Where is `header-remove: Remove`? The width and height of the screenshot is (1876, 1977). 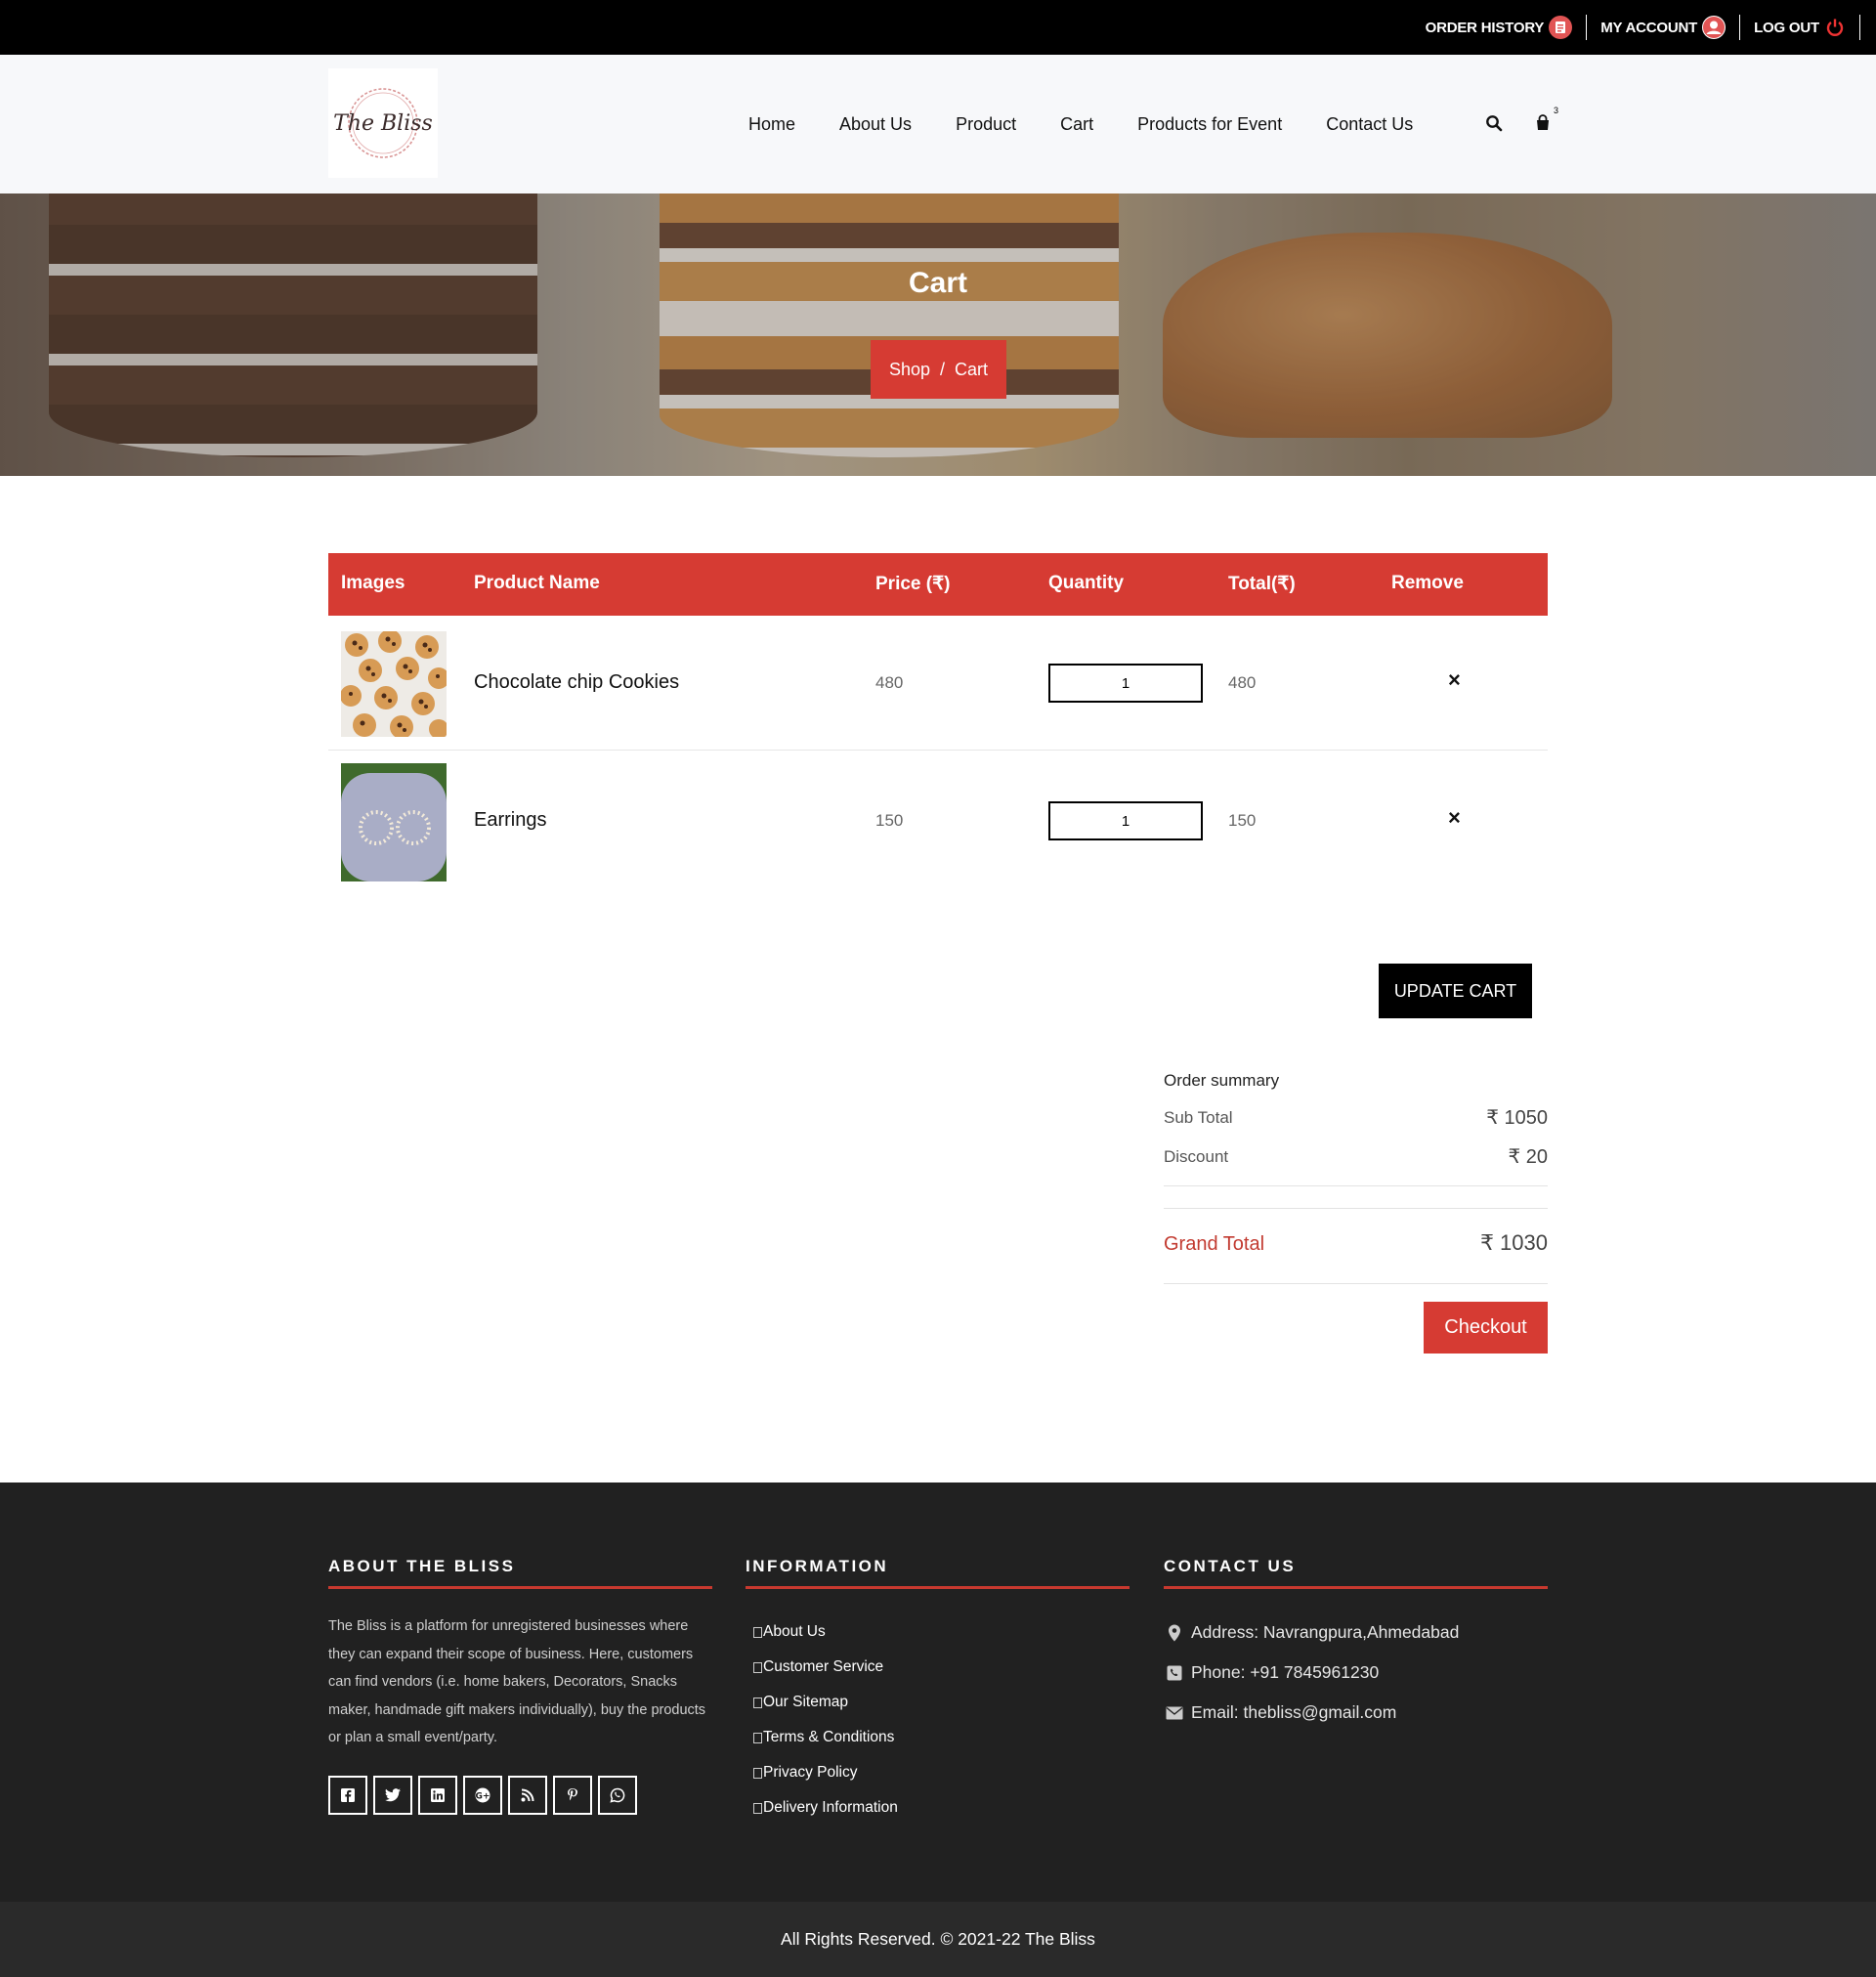
header-remove: Remove is located at coordinates (1427, 583).